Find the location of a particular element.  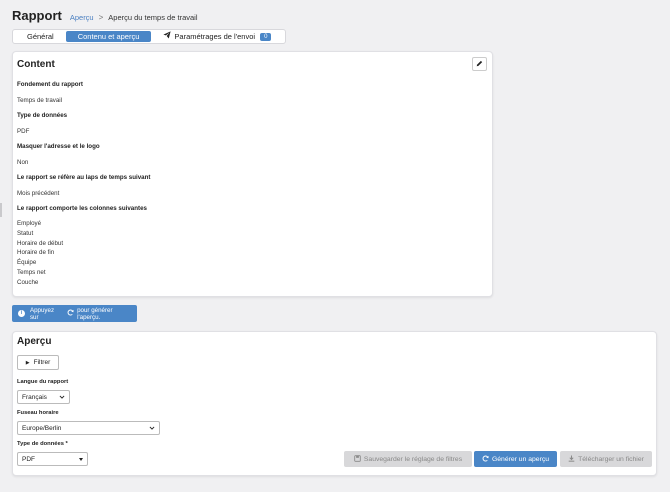

tab-send-settings-label: Paramétrages de l'envoi is located at coordinates (215, 36).